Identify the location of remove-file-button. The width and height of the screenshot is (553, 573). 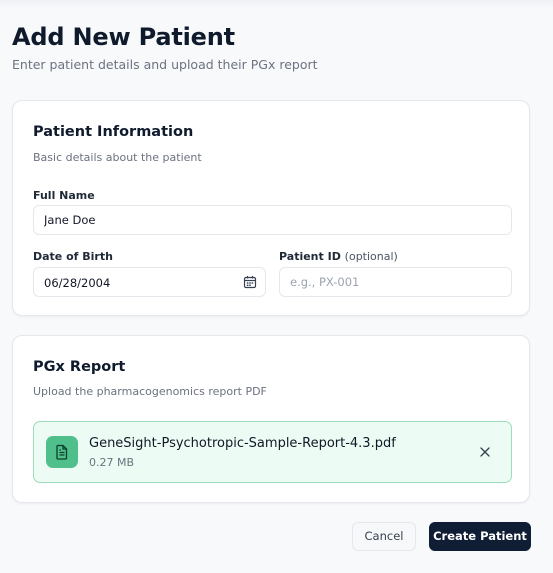
(485, 452).